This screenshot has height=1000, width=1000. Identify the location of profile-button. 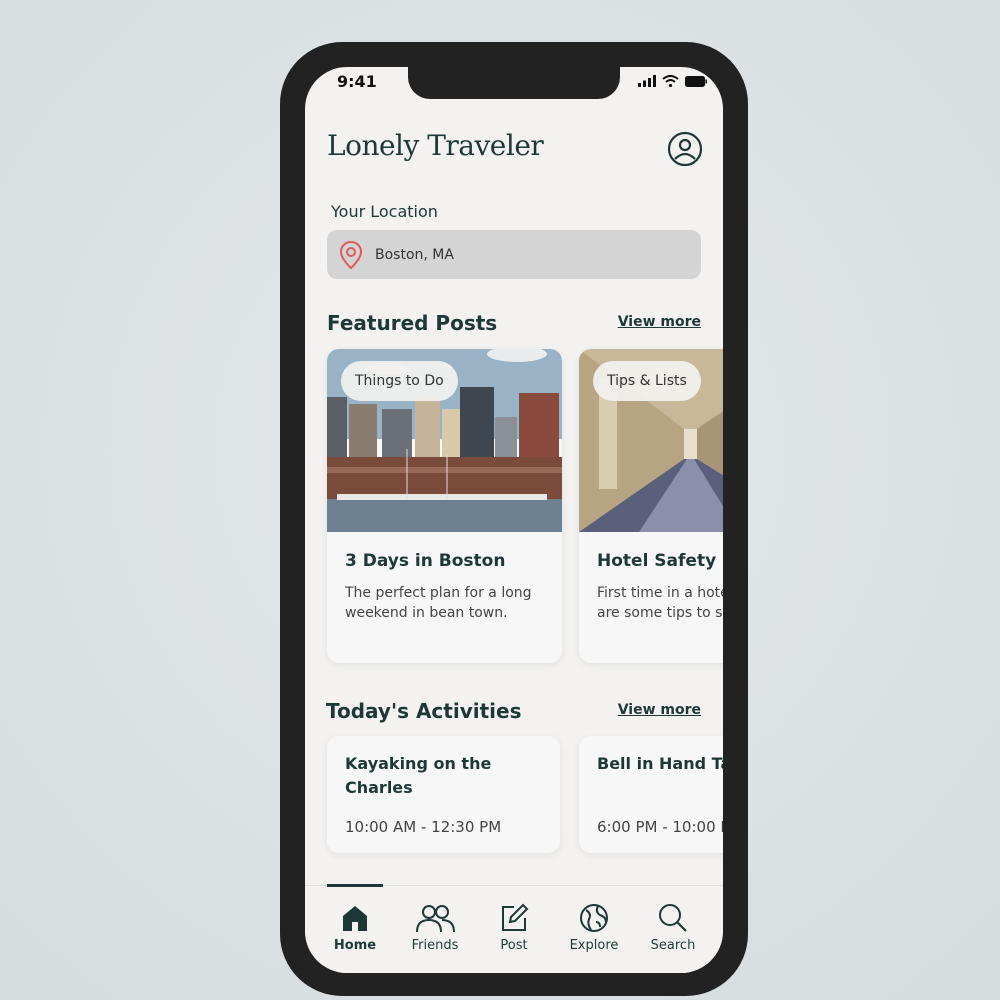
(685, 149).